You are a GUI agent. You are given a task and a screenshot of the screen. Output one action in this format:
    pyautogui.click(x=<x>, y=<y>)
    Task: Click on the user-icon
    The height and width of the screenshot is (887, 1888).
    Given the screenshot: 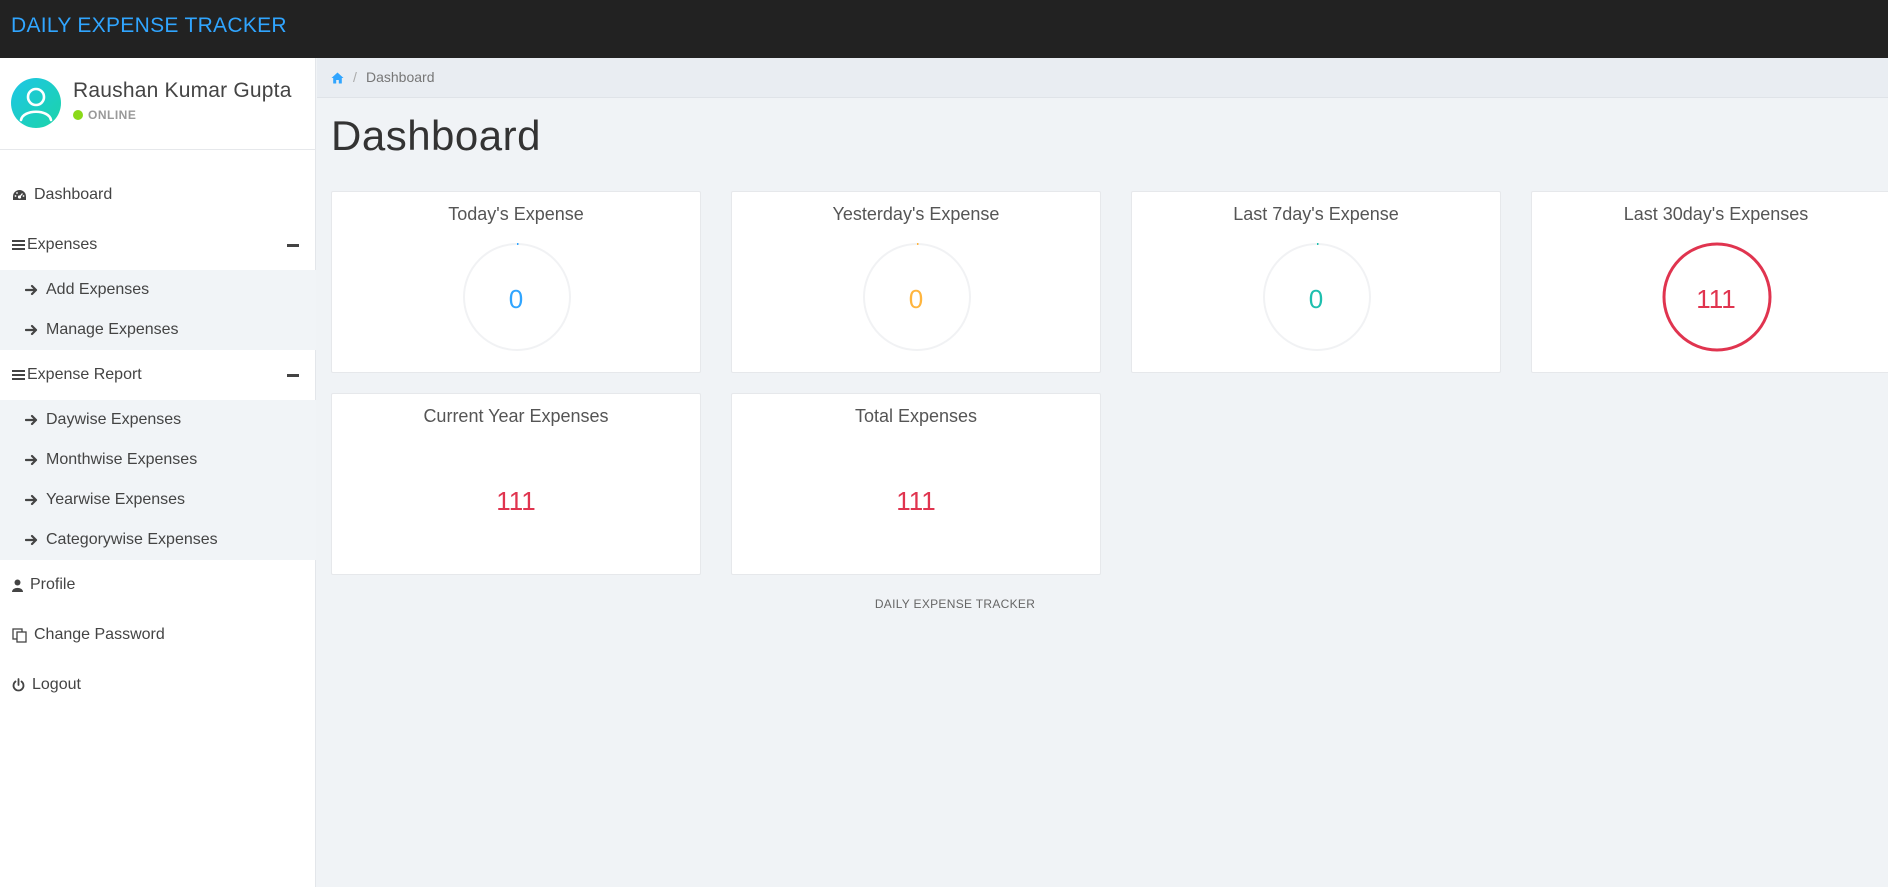 What is the action you would take?
    pyautogui.click(x=17, y=585)
    